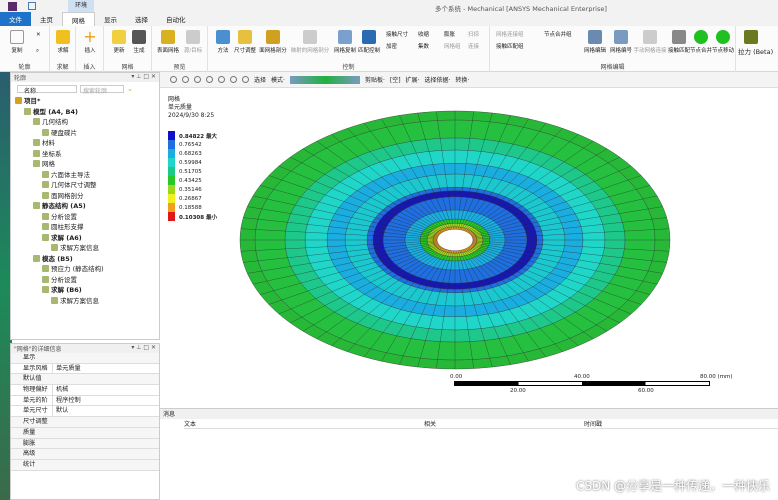 Image resolution: width=778 pixels, height=500 pixels. What do you see at coordinates (233, 79) in the screenshot?
I see `zoom-fit-icon` at bounding box center [233, 79].